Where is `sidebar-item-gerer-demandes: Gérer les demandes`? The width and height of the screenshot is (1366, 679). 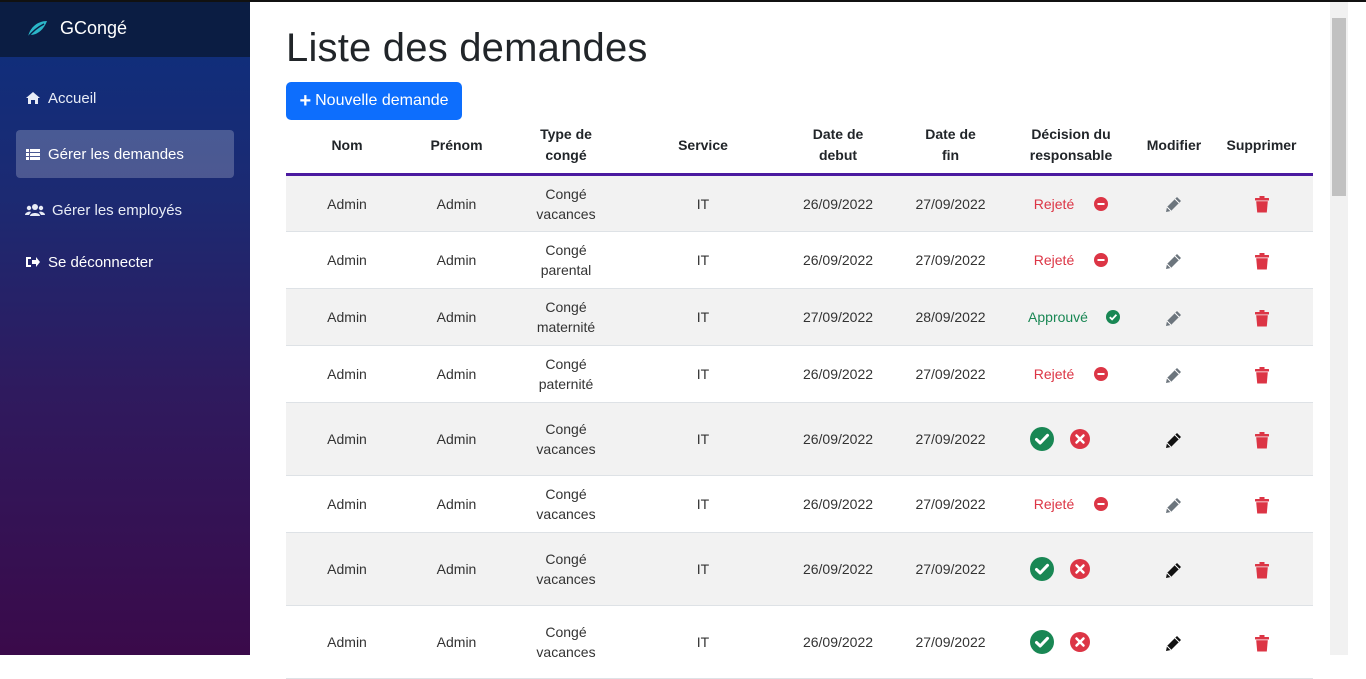 sidebar-item-gerer-demandes: Gérer les demandes is located at coordinates (125, 154).